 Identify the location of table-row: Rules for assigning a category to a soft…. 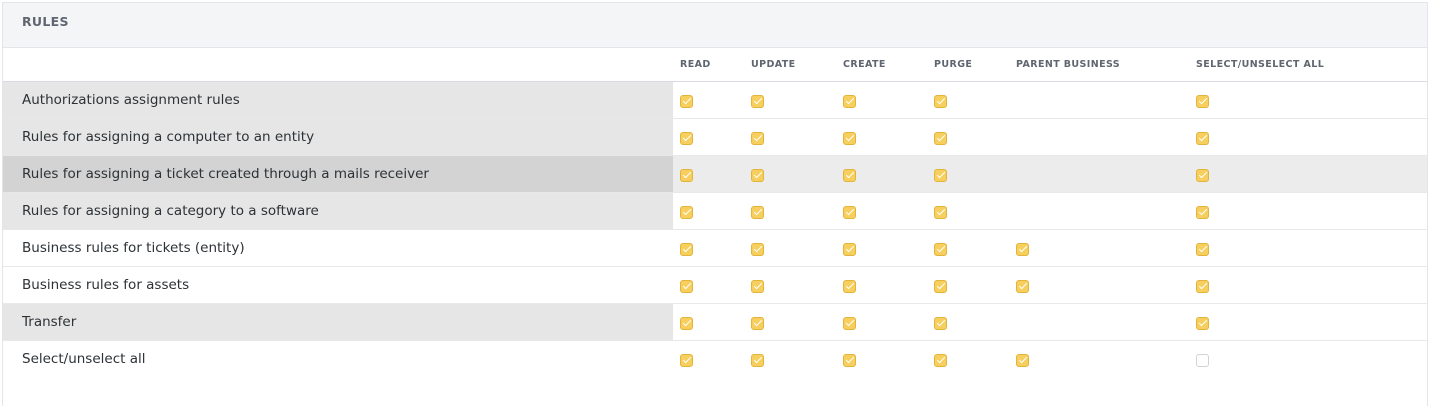
(715, 211).